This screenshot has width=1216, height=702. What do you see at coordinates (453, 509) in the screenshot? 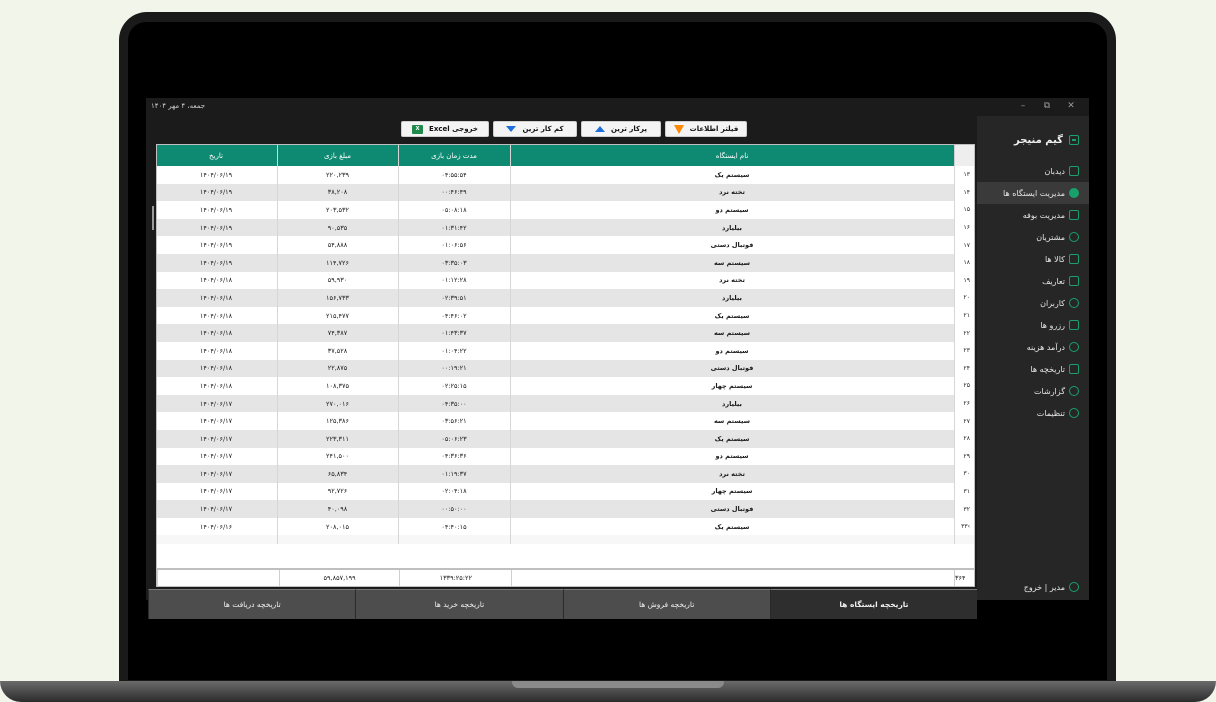
I see `duration-cell: ۰۰:۵۰:۰۰` at bounding box center [453, 509].